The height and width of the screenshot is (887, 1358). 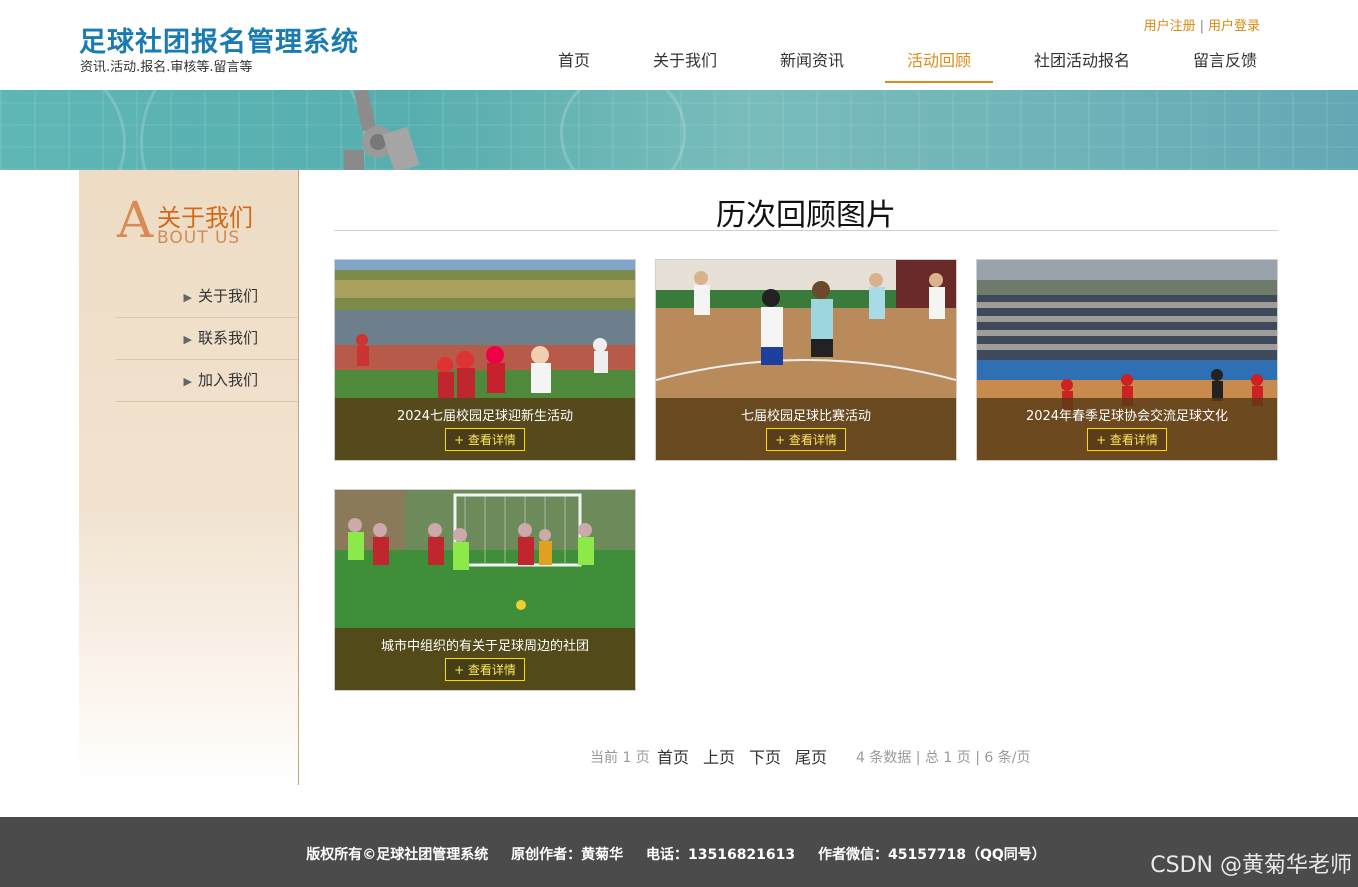 I want to click on site-subtitle: 资讯.活动.报名.审核等.留言等, so click(x=166, y=67).